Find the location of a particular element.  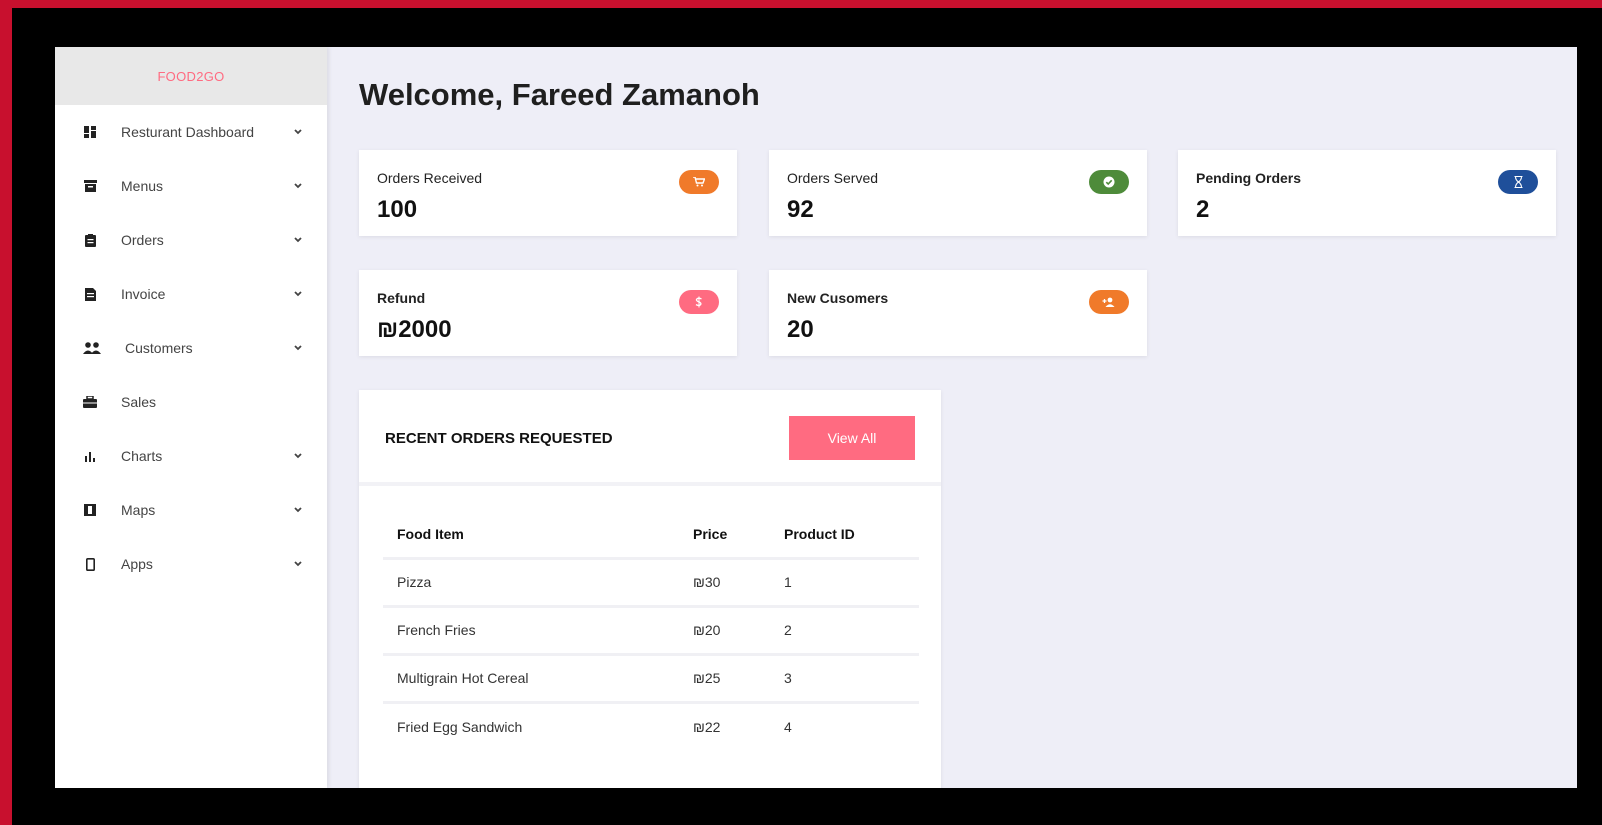

cell-product-id: 3 is located at coordinates (844, 679).